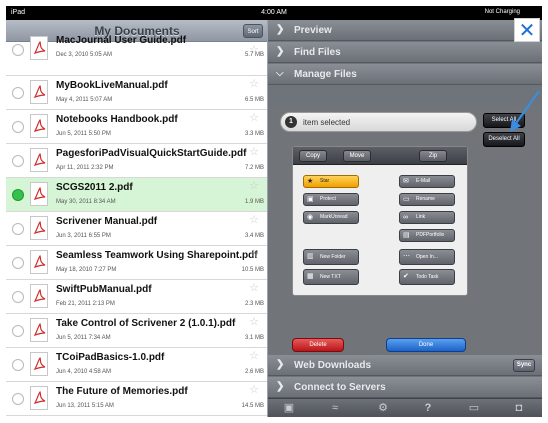 This screenshot has width=548, height=423. What do you see at coordinates (289, 408) in the screenshot?
I see `camera-icon: ▣` at bounding box center [289, 408].